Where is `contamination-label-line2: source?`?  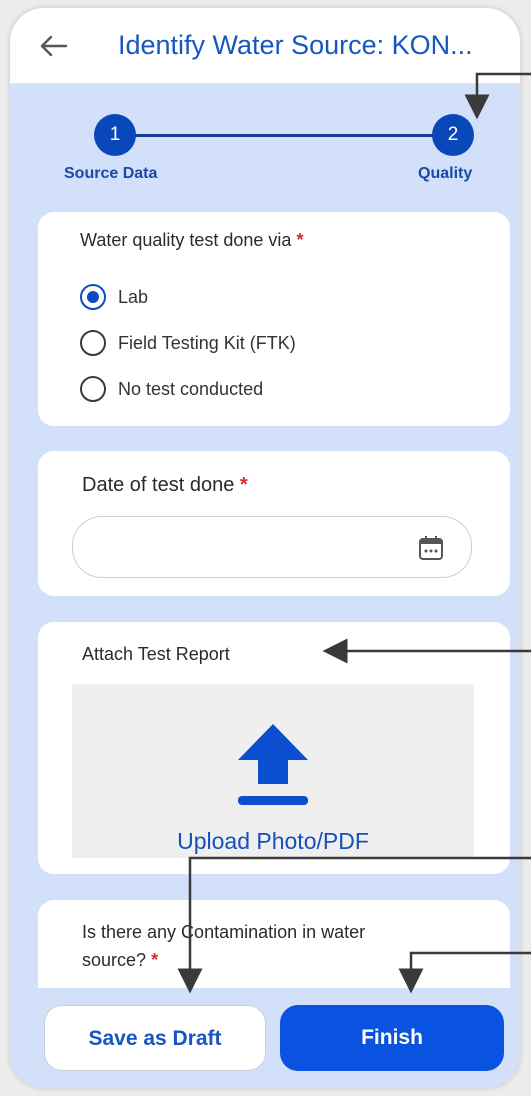
contamination-label-line2: source? is located at coordinates (114, 960).